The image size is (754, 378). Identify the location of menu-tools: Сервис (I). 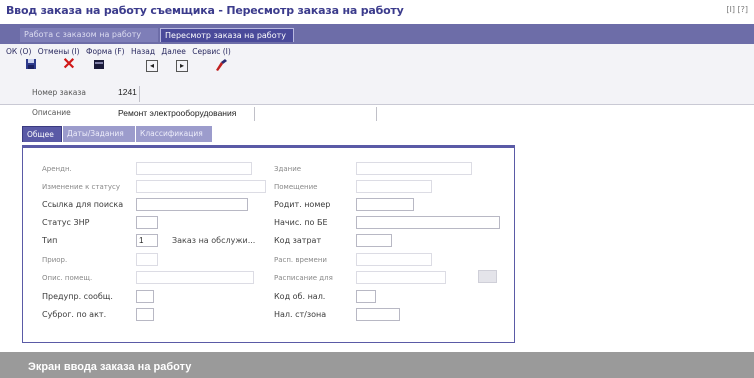
(211, 51).